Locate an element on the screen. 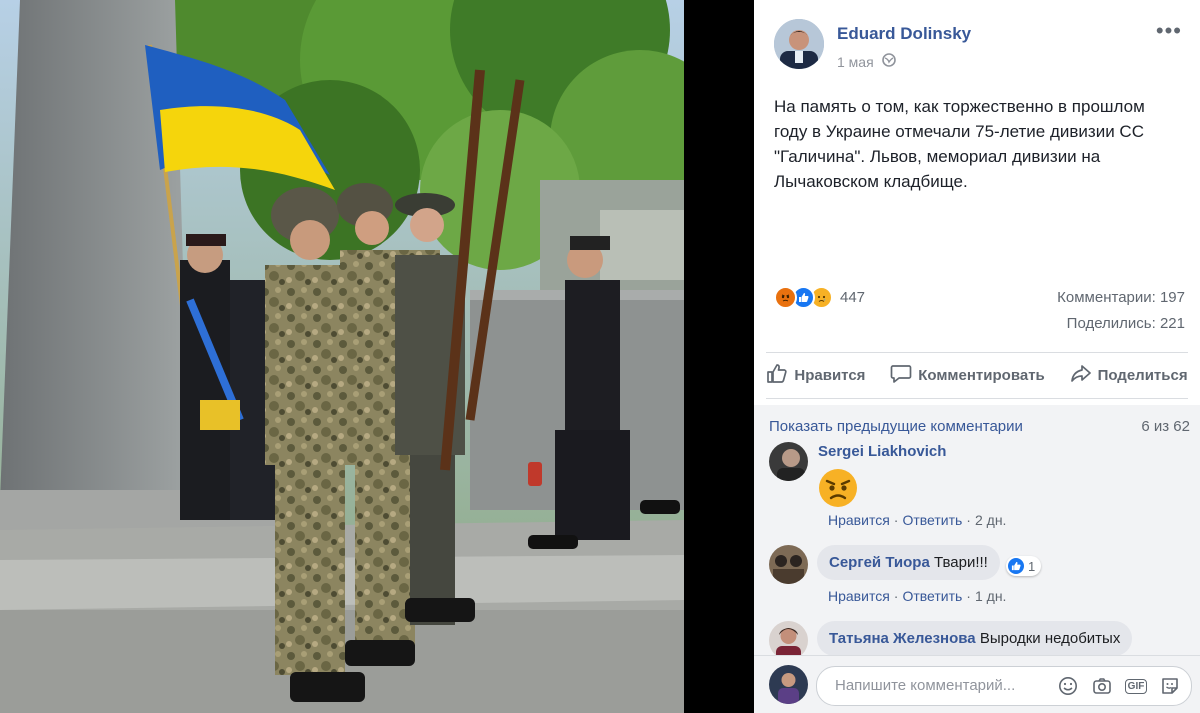  comment-author: Сергей Тиора is located at coordinates (879, 562).